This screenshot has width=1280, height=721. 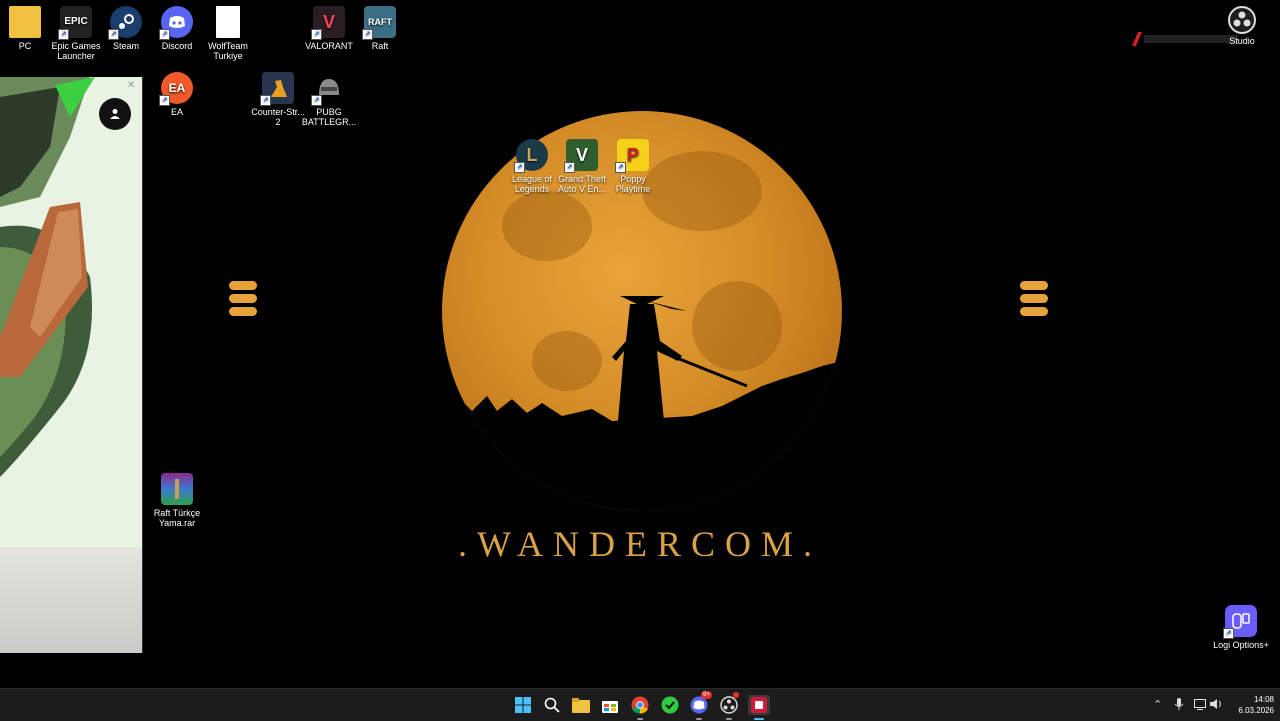 What do you see at coordinates (176, 89) in the screenshot?
I see `ea-icon: EA ↗` at bounding box center [176, 89].